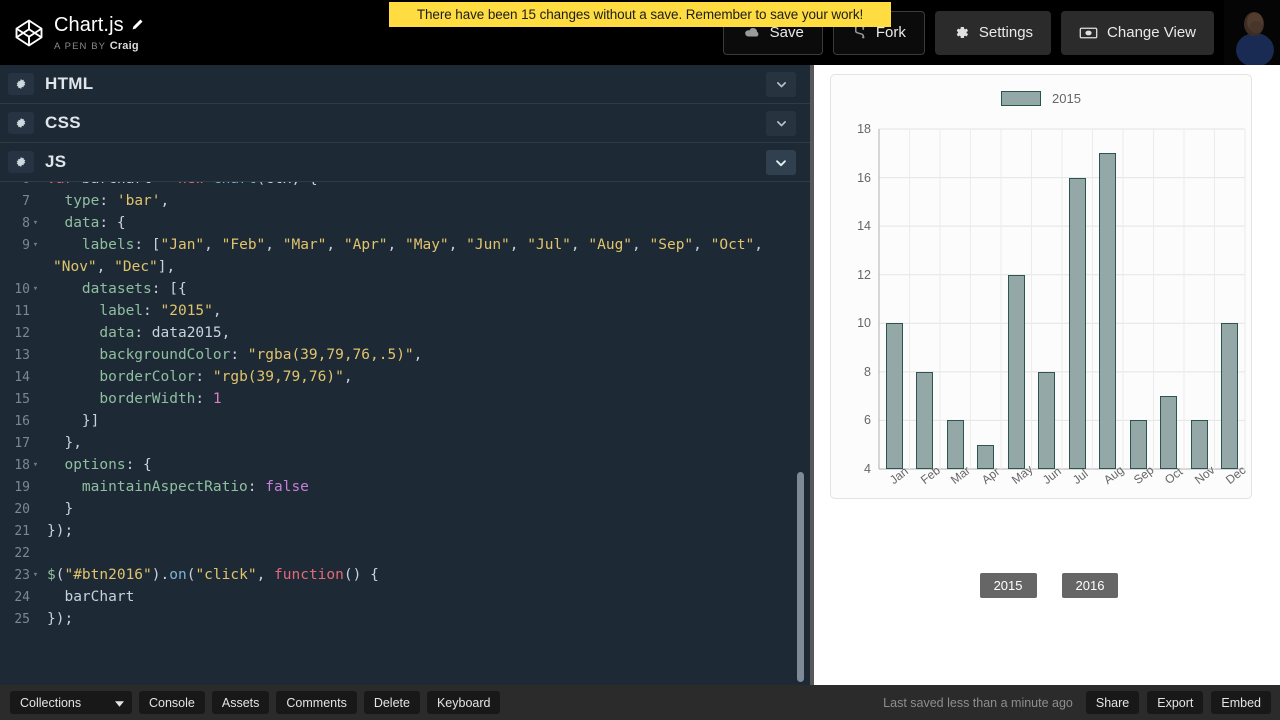 The image size is (1280, 720). Describe the element at coordinates (1077, 323) in the screenshot. I see `bar-jul` at that location.